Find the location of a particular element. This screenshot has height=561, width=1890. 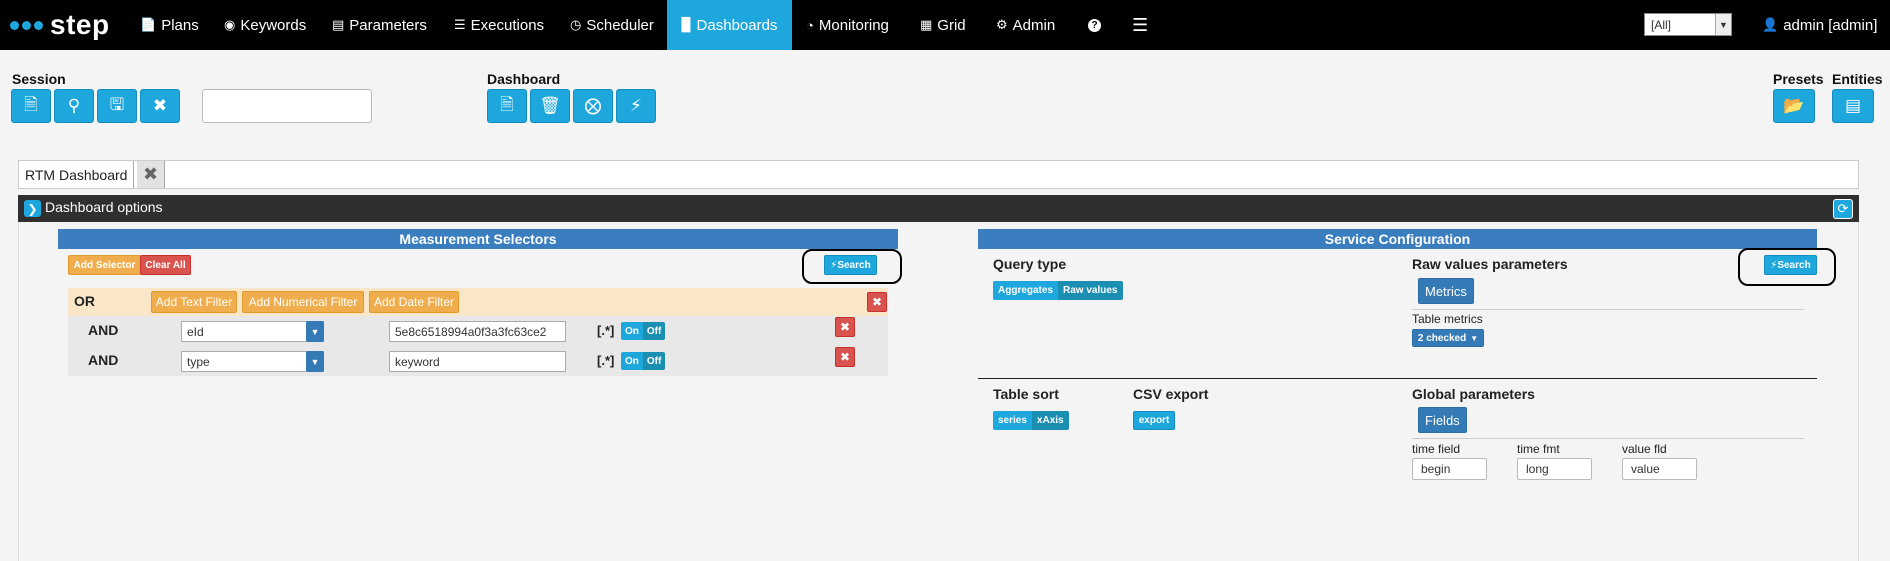

nav-dashboards-label: Dashboards is located at coordinates (737, 25).